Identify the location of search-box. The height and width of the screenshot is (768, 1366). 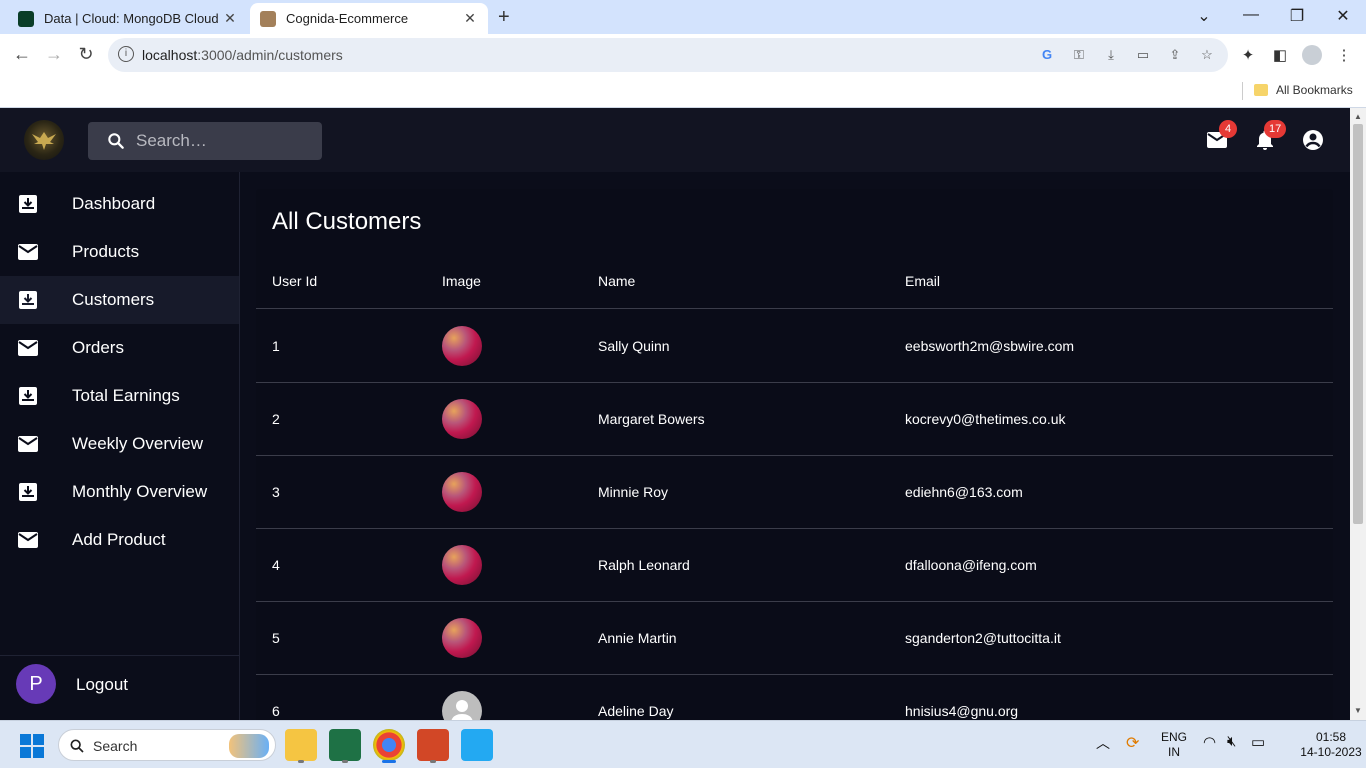
(205, 141).